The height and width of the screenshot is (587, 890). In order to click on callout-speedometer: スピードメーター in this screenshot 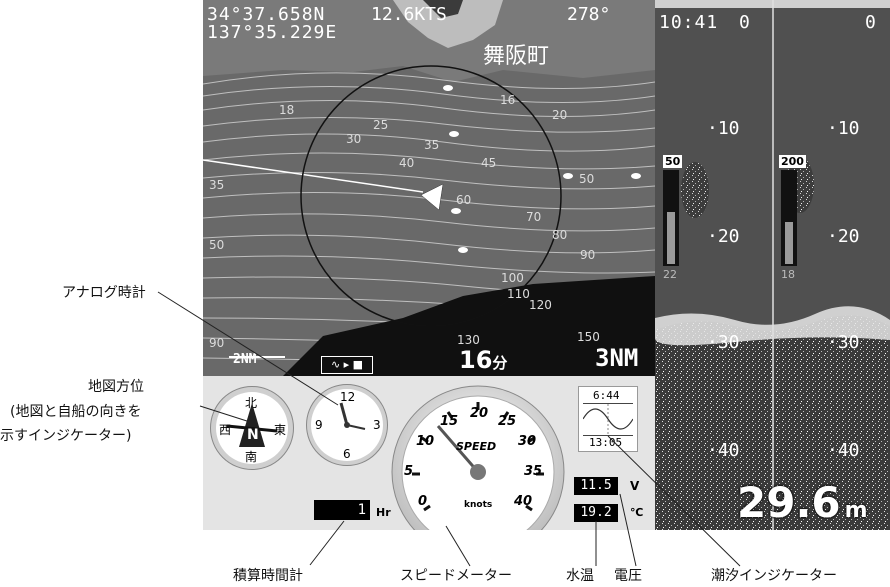, I will do `click(456, 576)`.